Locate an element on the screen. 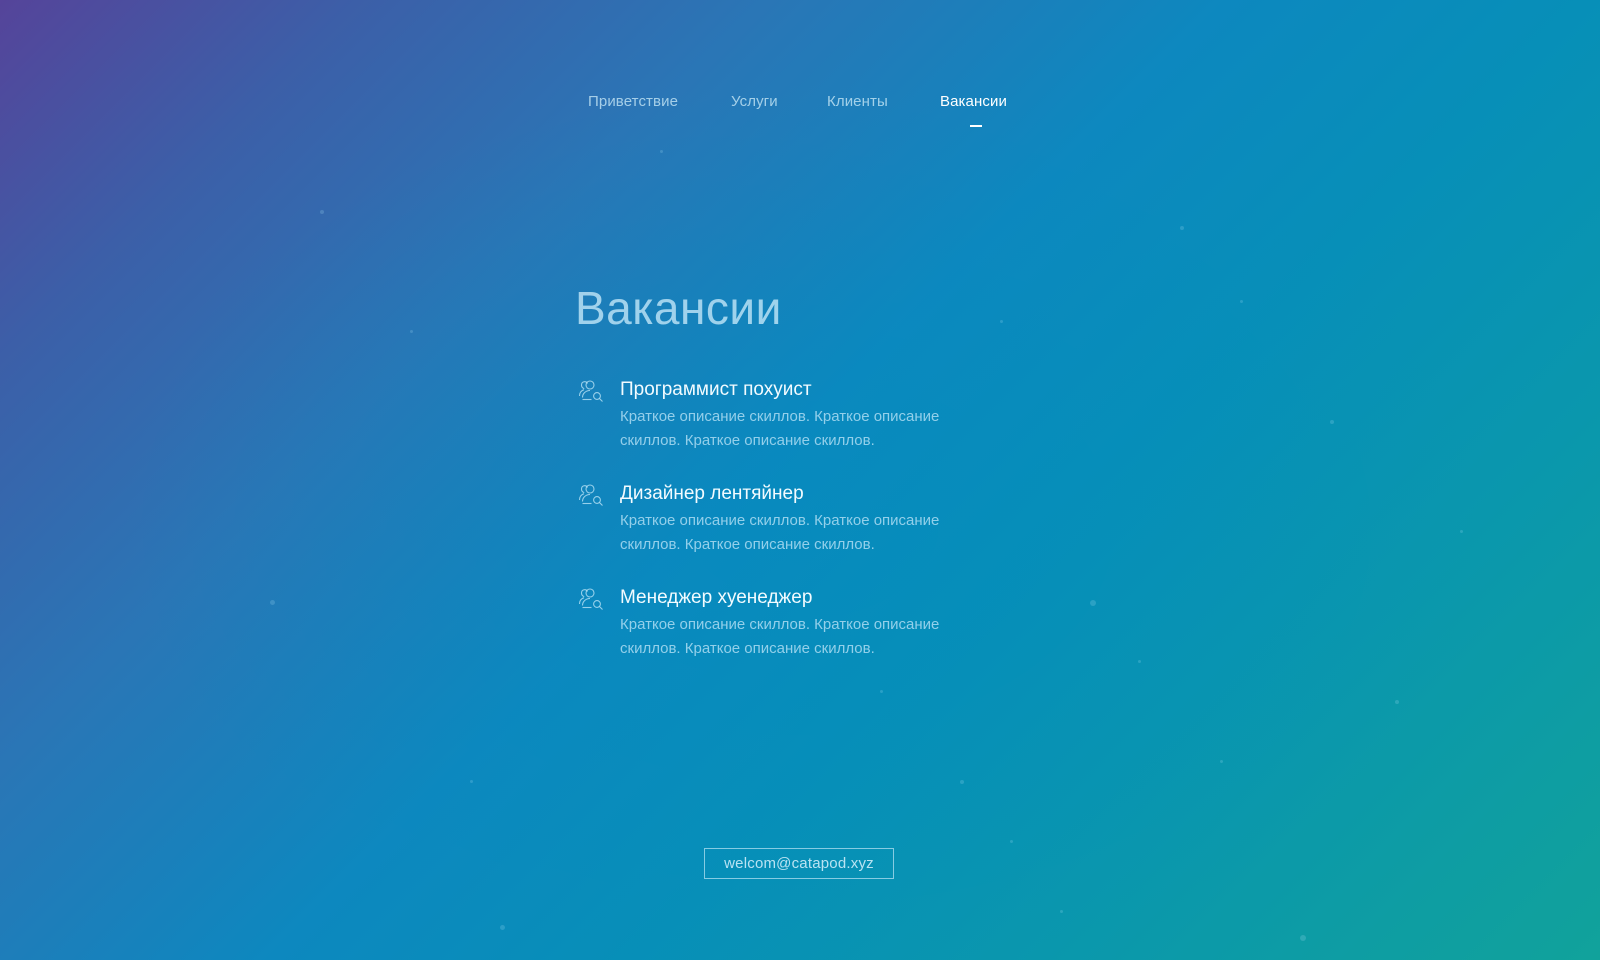 Image resolution: width=1600 pixels, height=960 pixels. page-title: Вакансии is located at coordinates (678, 308).